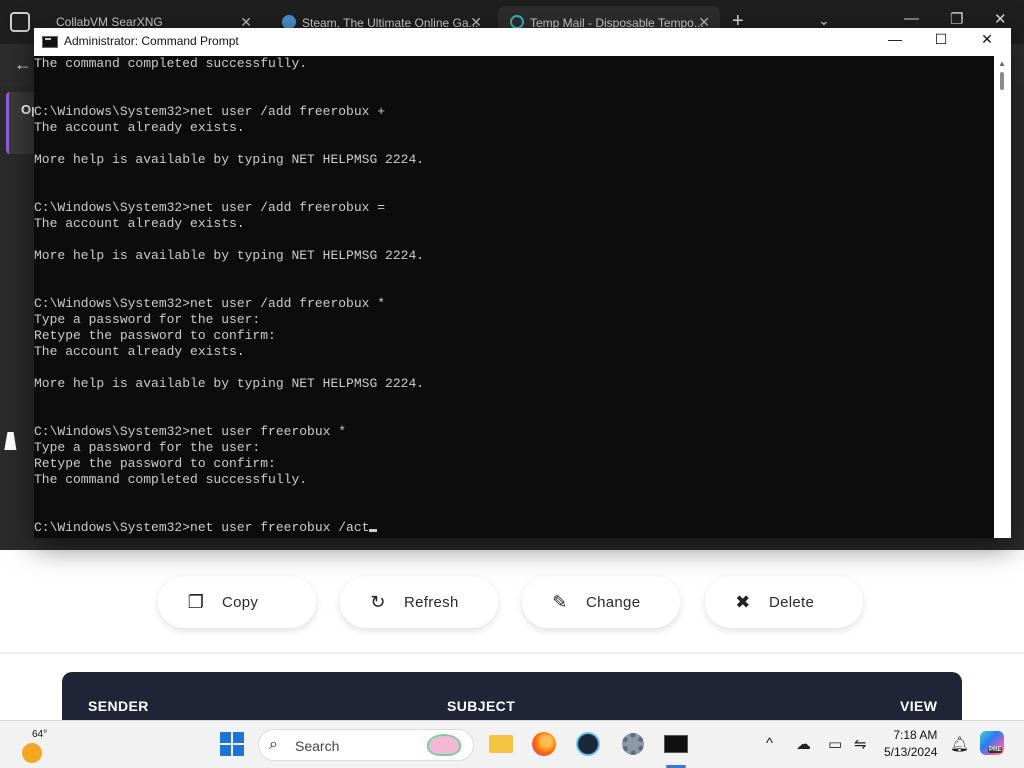 The width and height of the screenshot is (1024, 768). What do you see at coordinates (613, 602) in the screenshot?
I see `change-label: Change` at bounding box center [613, 602].